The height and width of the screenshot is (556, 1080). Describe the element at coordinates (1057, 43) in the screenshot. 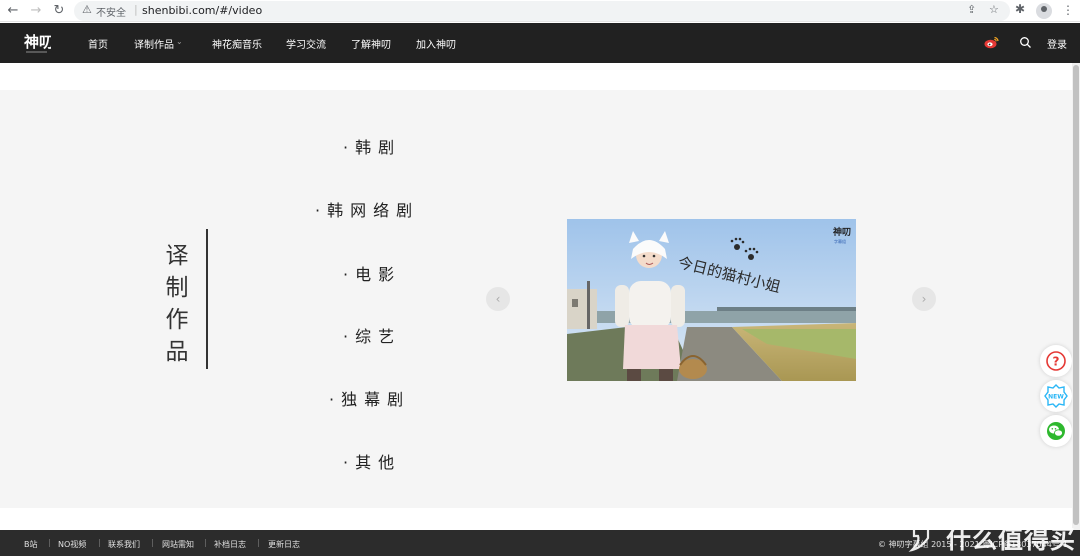

I see `login-link: 登录` at that location.